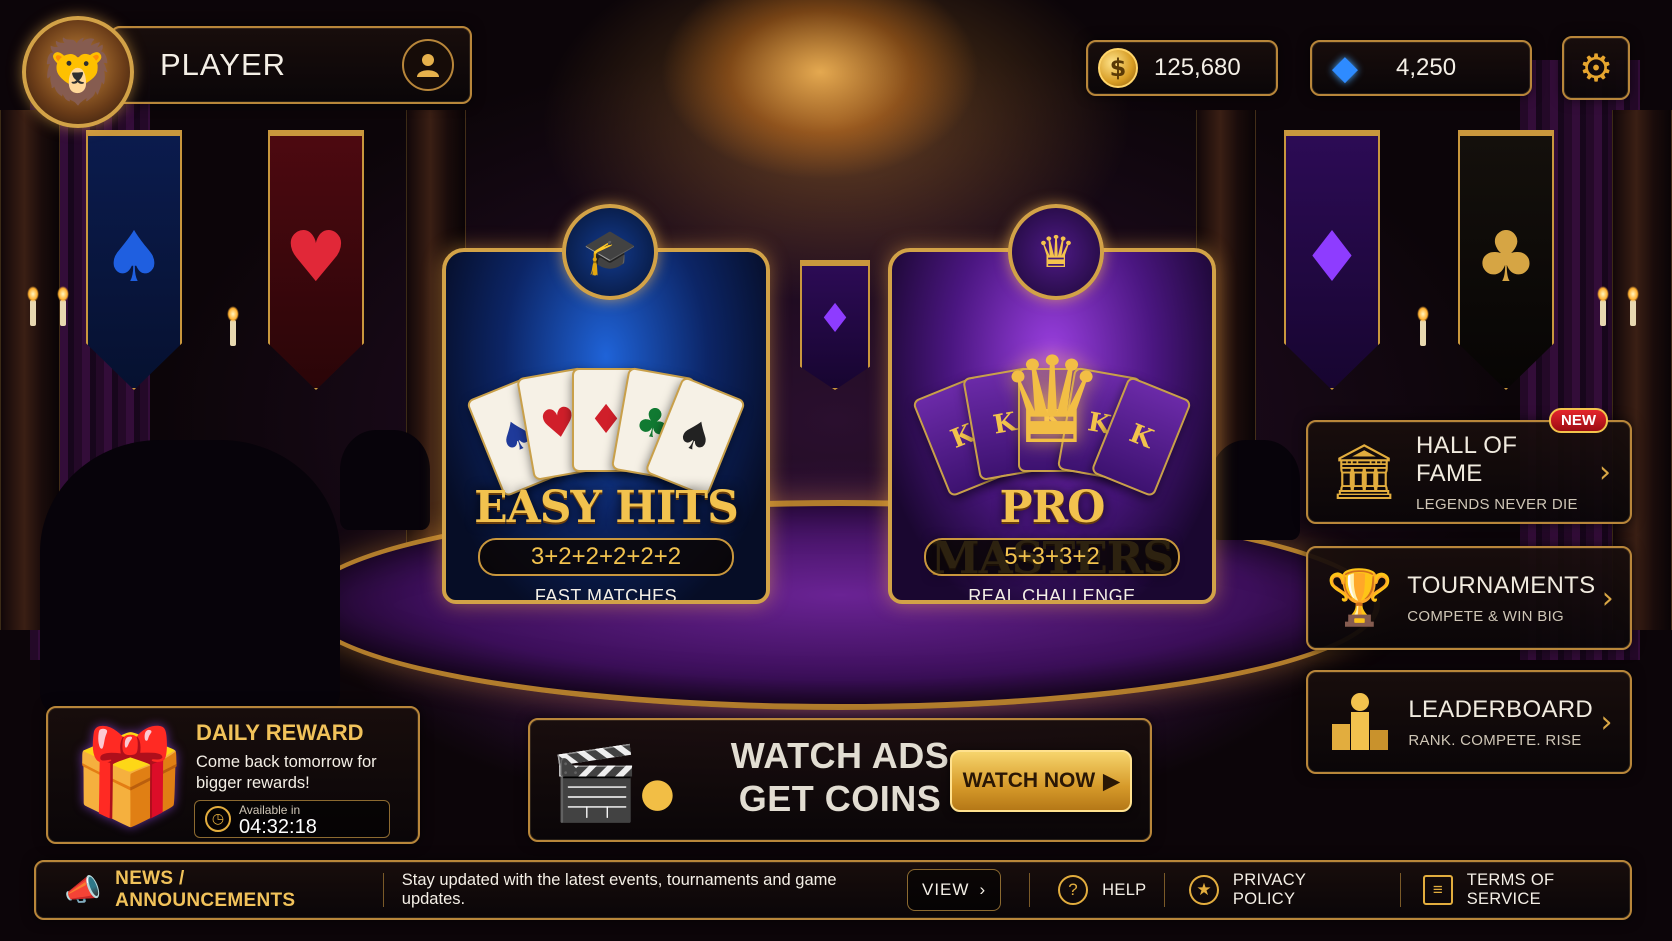 The width and height of the screenshot is (1672, 941). I want to click on menu-subtitle: LEGENDS NEVER DIE, so click(1497, 504).